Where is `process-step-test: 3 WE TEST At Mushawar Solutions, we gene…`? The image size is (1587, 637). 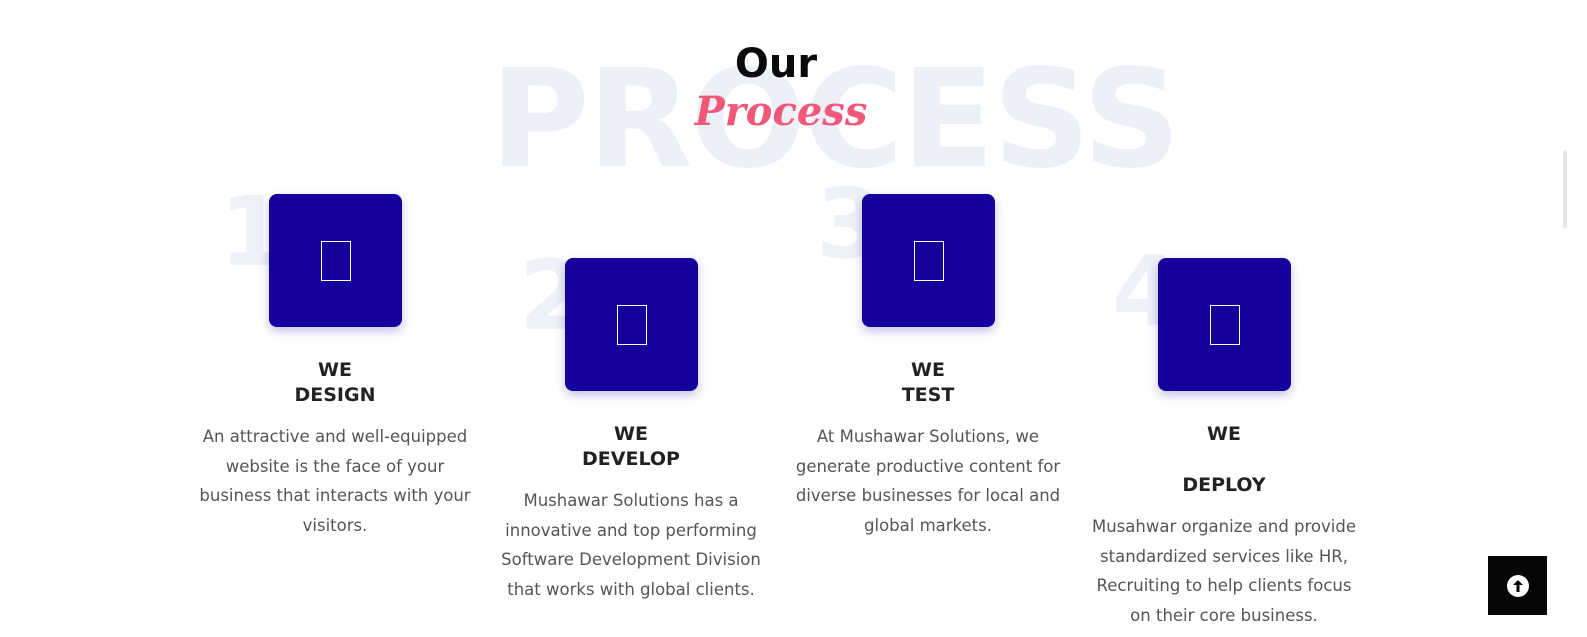
process-step-test: 3 WE TEST At Mushawar Solutions, we gene… is located at coordinates (928, 368).